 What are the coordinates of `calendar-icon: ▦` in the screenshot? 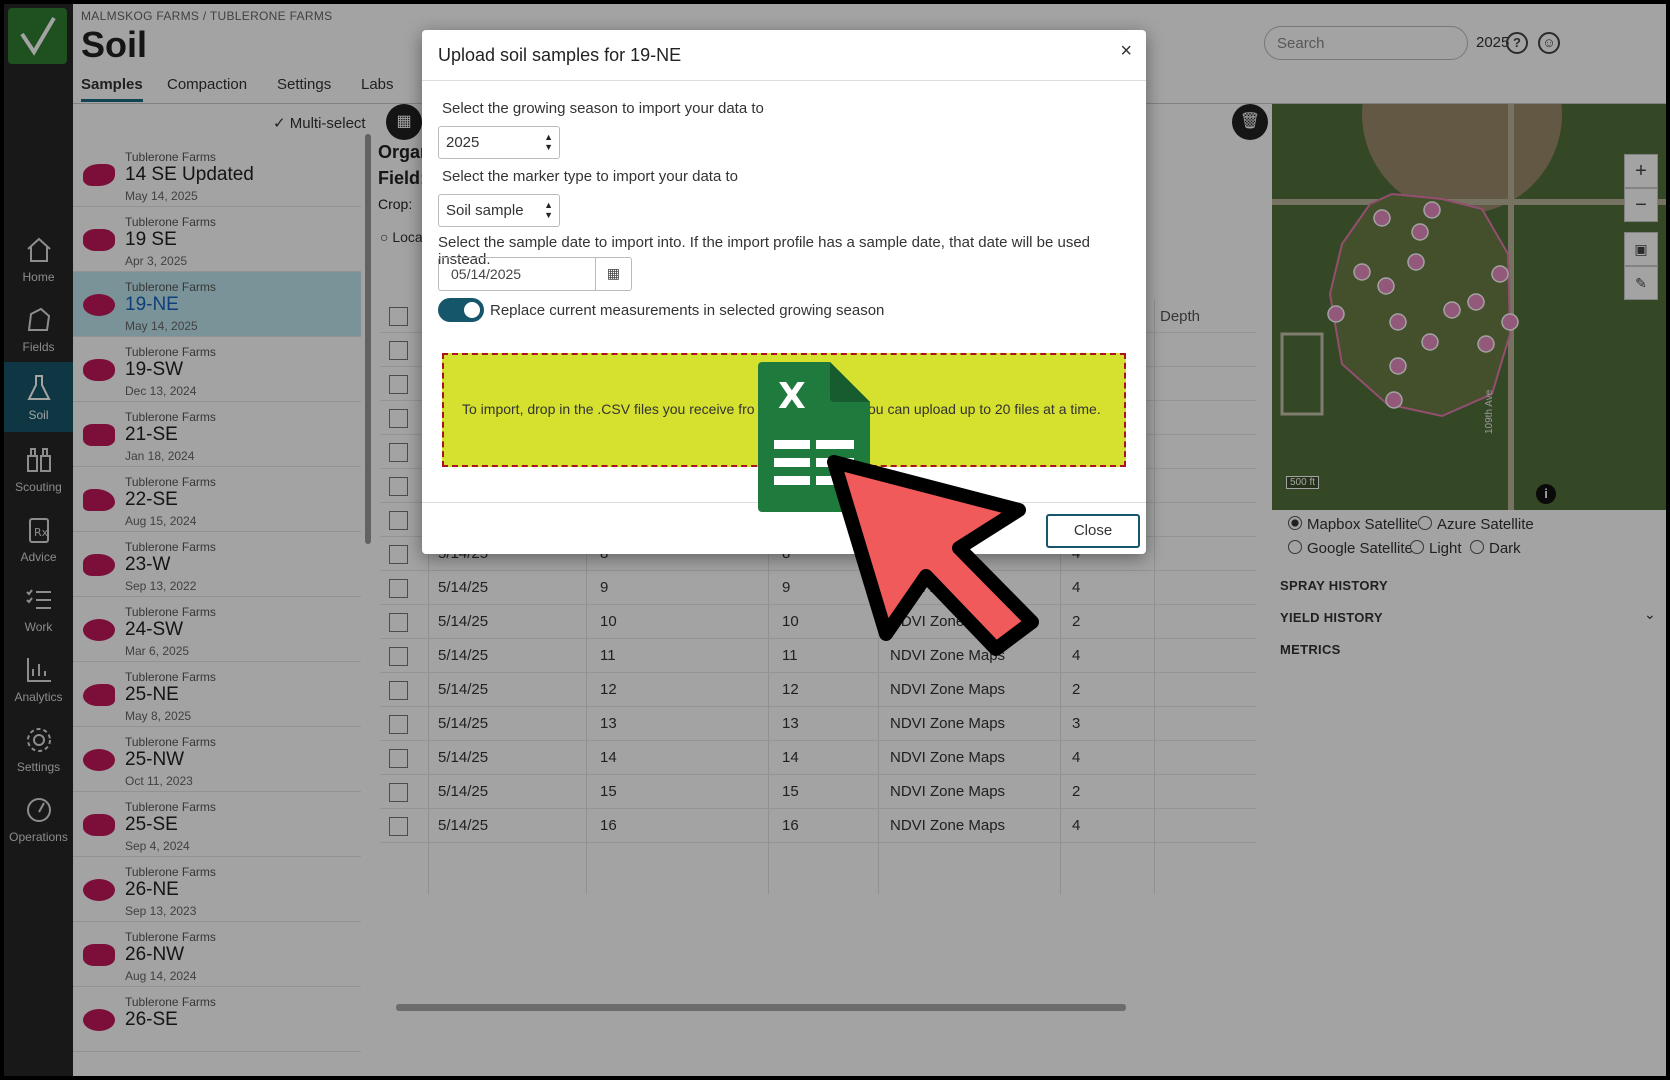 It's located at (613, 274).